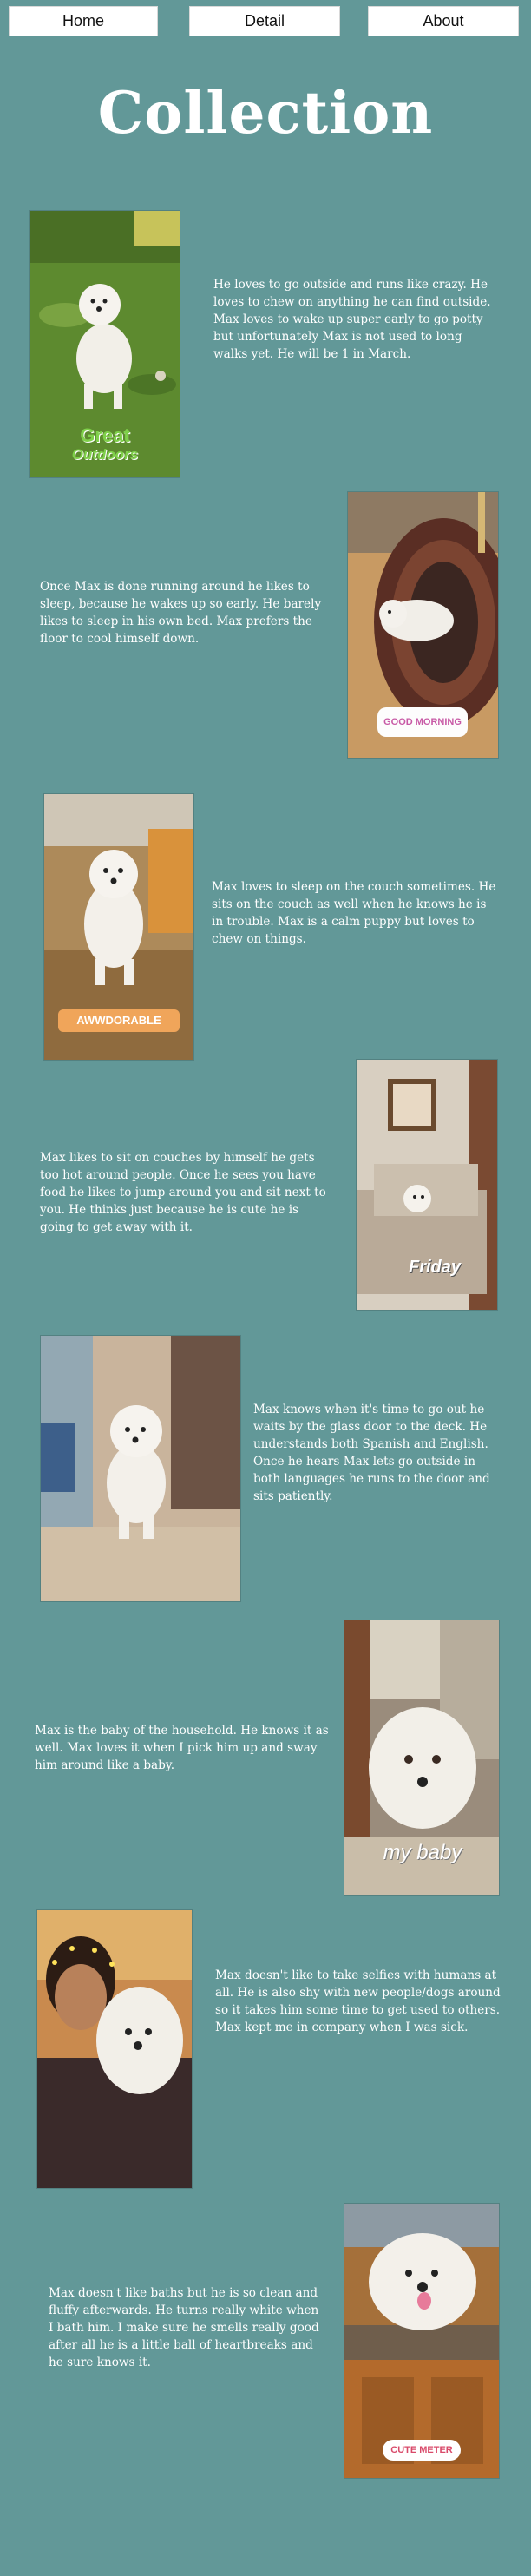 Image resolution: width=531 pixels, height=2576 pixels. I want to click on dog-after-bath-image, so click(422, 2341).